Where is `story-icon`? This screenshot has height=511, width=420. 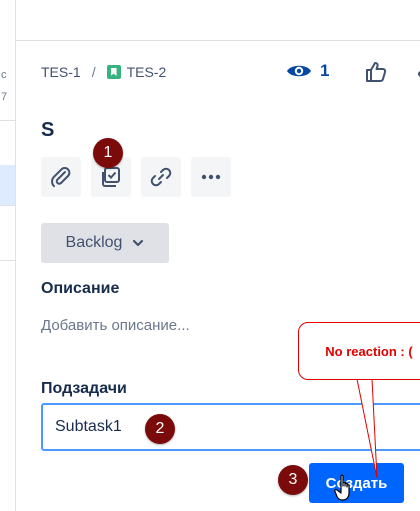 story-icon is located at coordinates (113, 72).